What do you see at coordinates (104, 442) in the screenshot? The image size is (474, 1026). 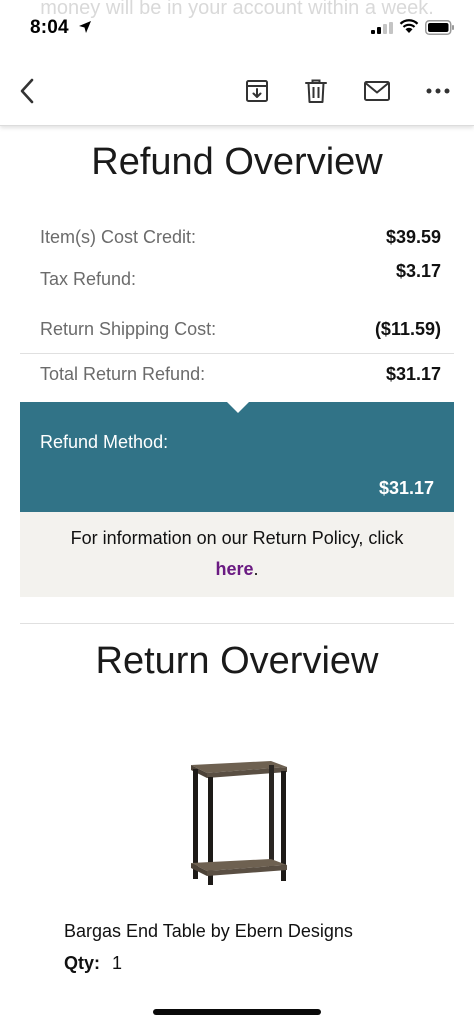 I see `refund-method-label: Refund Method:` at bounding box center [104, 442].